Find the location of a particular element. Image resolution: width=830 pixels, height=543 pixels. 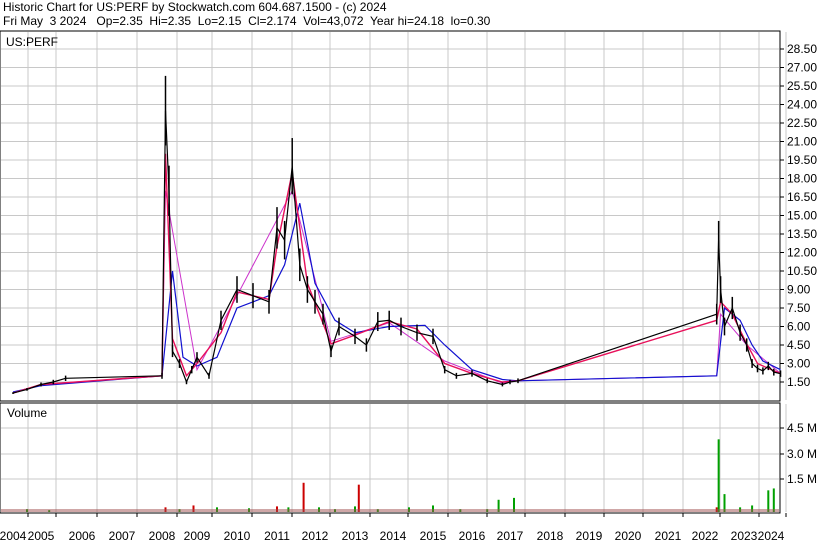

x-tick-label: 2012 is located at coordinates (315, 536).